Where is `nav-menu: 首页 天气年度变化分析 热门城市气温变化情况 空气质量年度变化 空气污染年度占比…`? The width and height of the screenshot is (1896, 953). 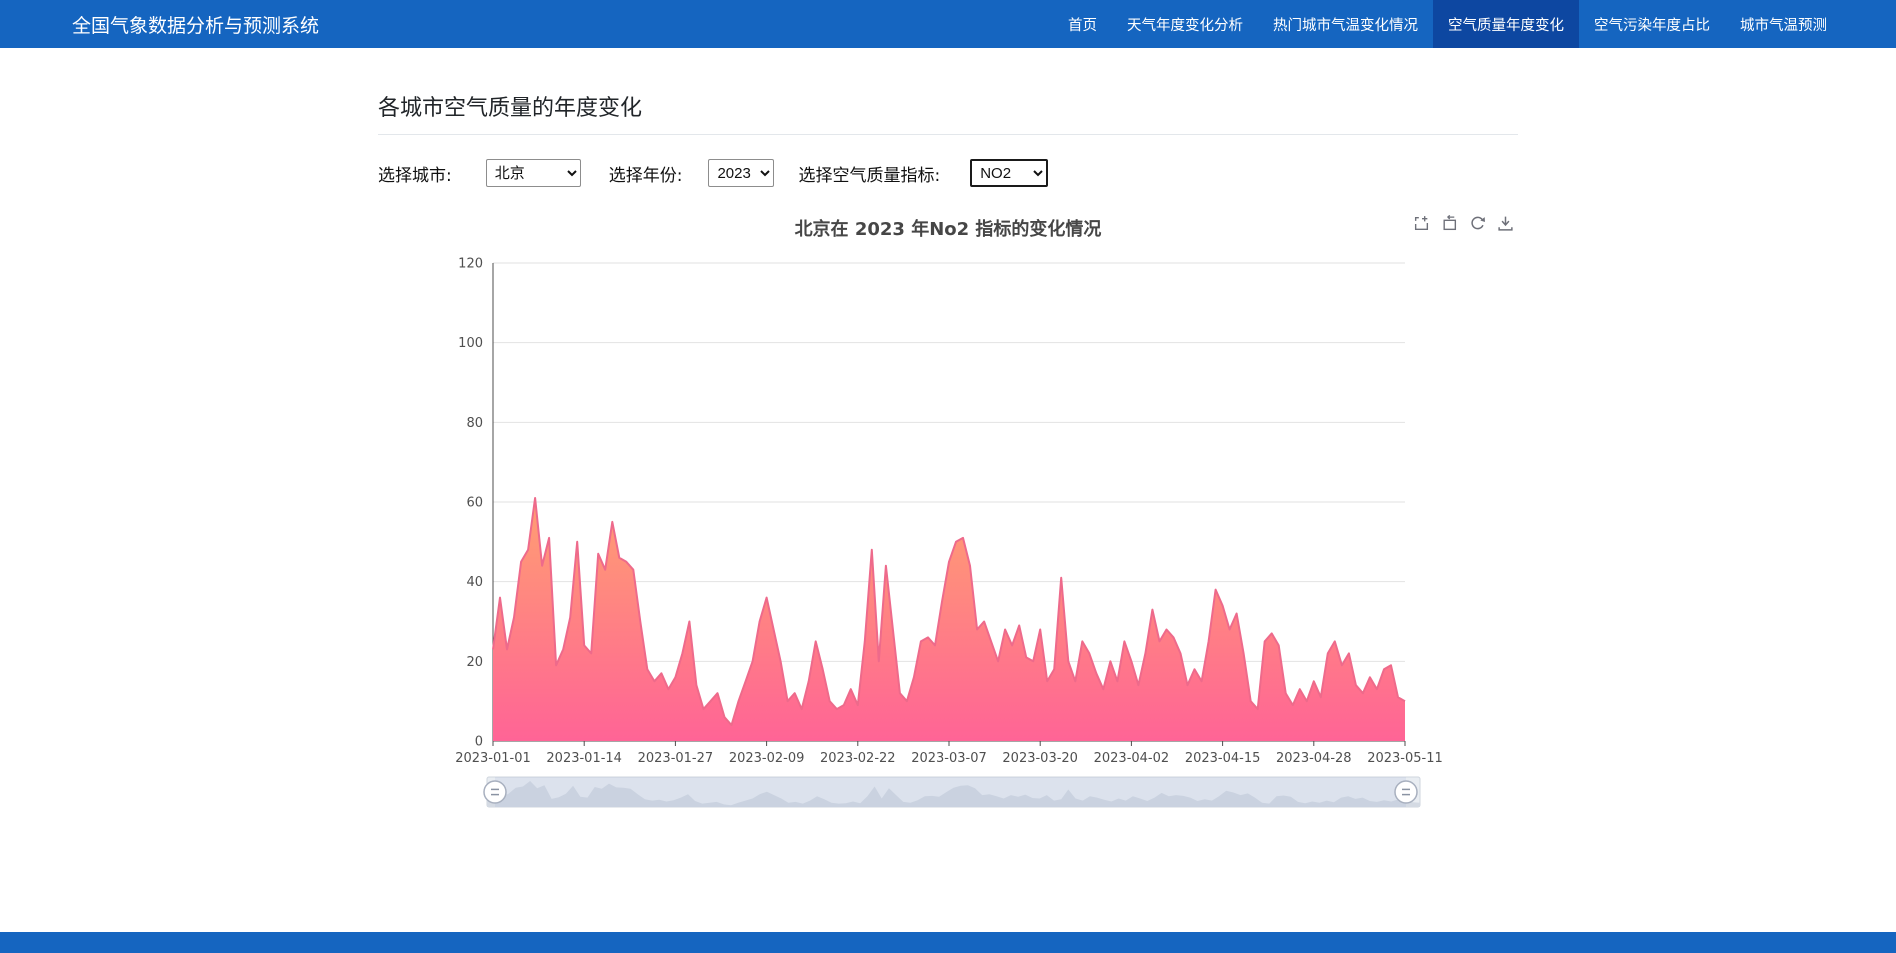
nav-menu: 首页 天气年度变化分析 热门城市气温变化情况 空气质量年度变化 空气污染年度占比… is located at coordinates (1447, 24).